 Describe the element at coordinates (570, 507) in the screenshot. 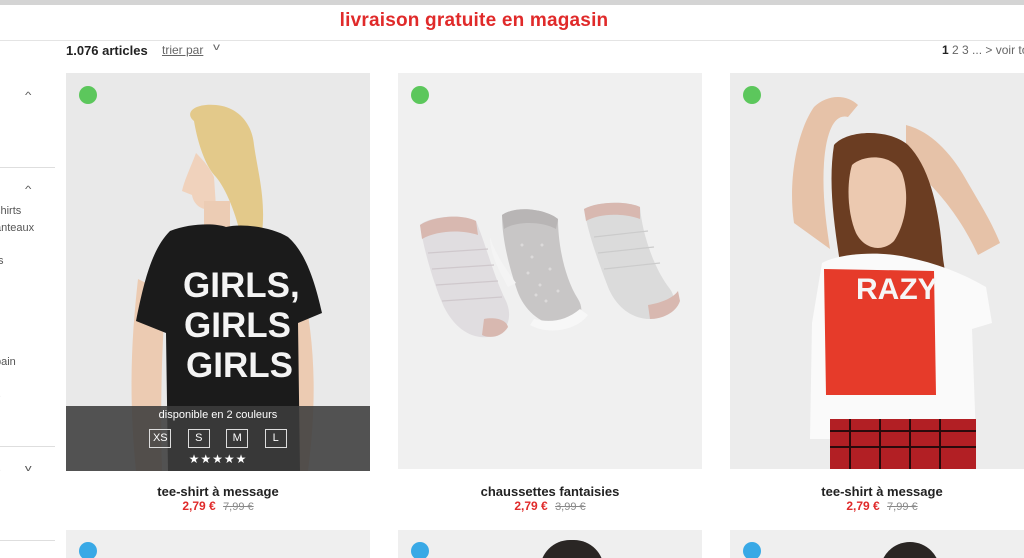

I see `old-price: 3,99 €` at that location.